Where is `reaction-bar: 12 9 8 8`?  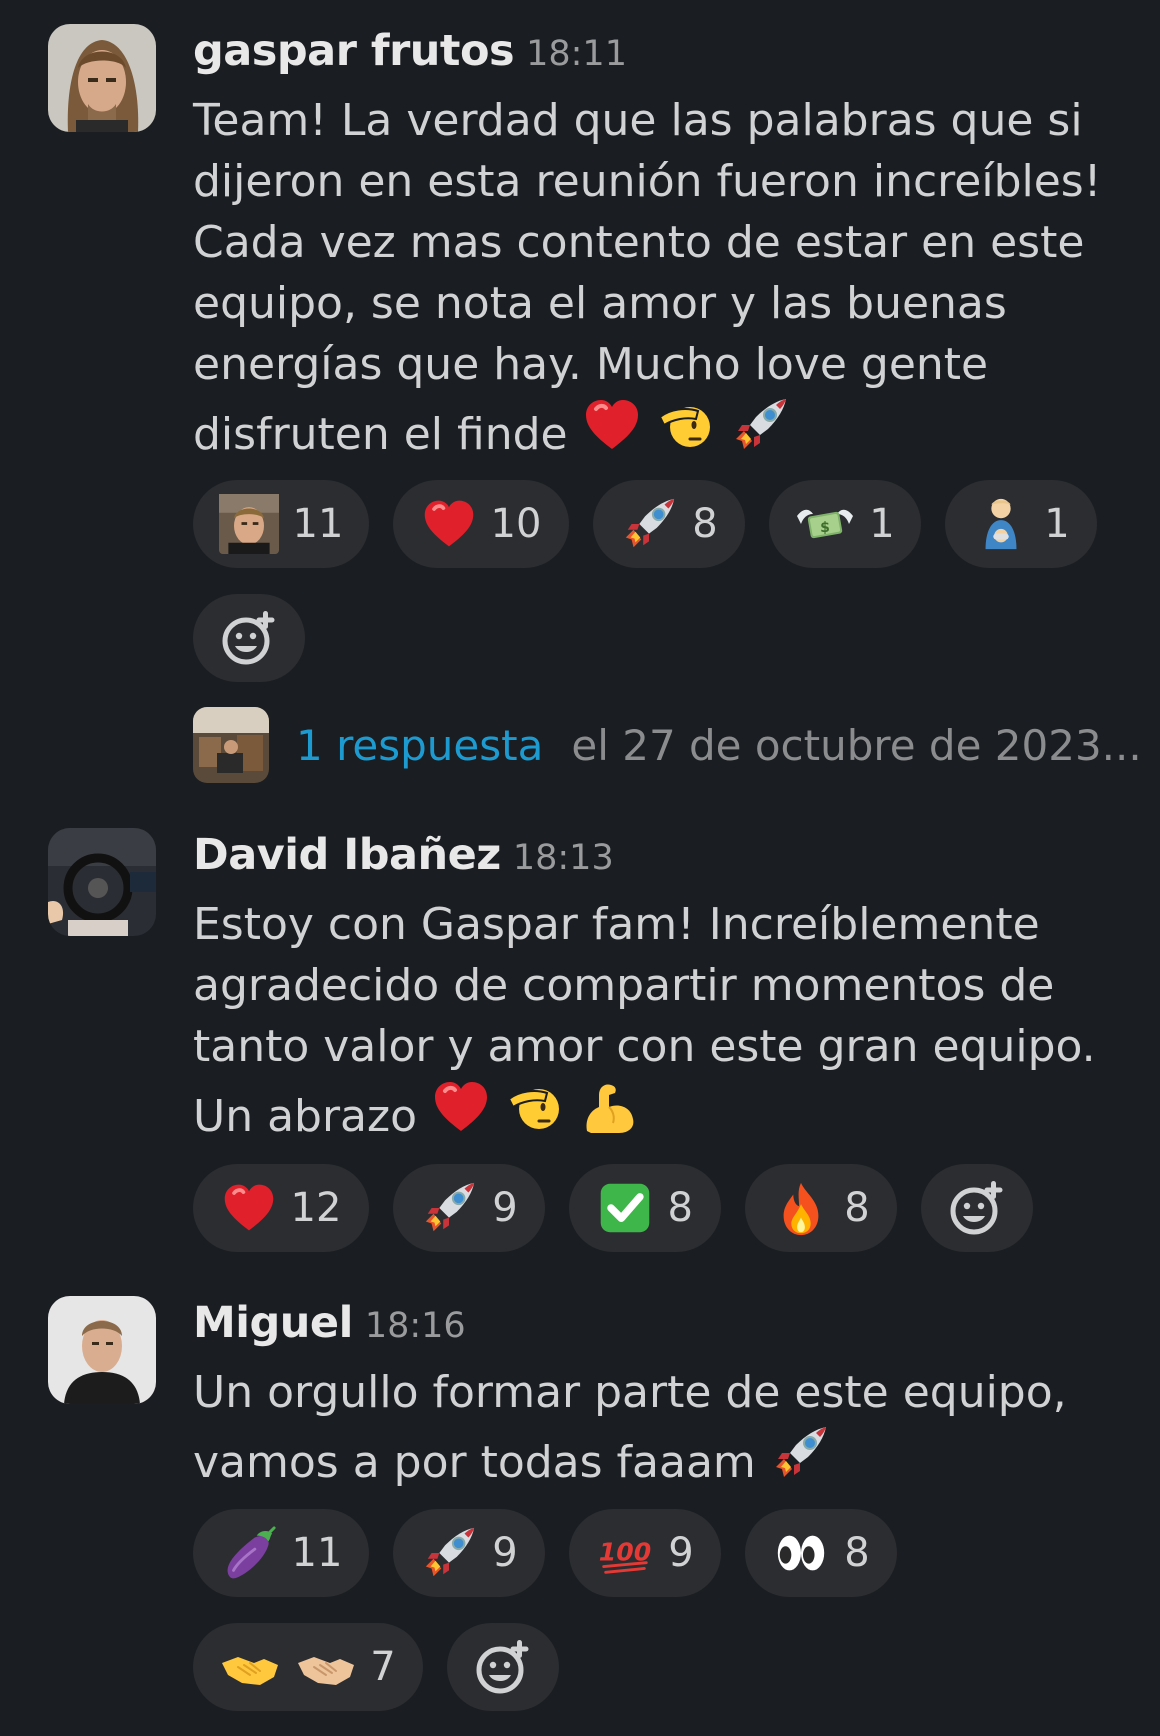 reaction-bar: 12 9 8 8 is located at coordinates (613, 1208).